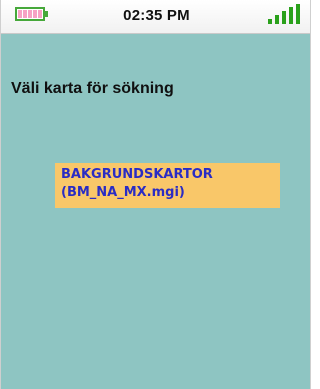  I want to click on map-item-name: BAKGRUNDSKARTOR, so click(137, 174).